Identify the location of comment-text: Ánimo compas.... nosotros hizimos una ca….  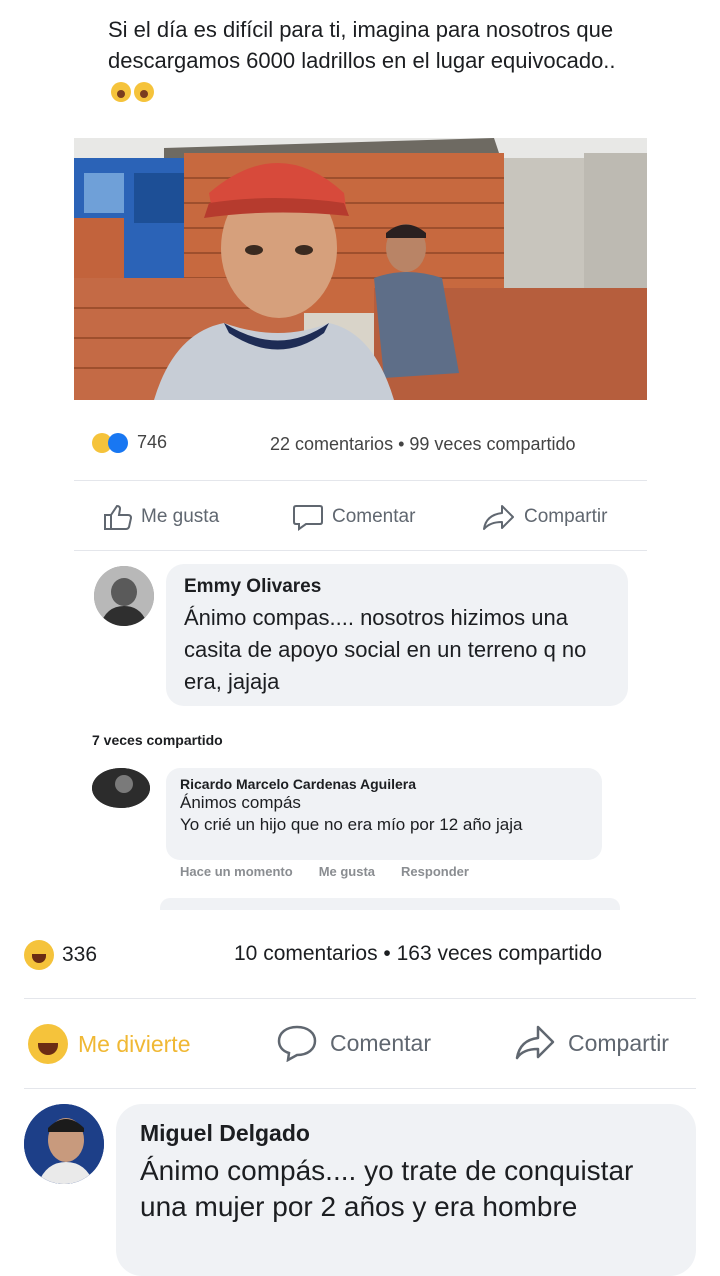
(385, 649).